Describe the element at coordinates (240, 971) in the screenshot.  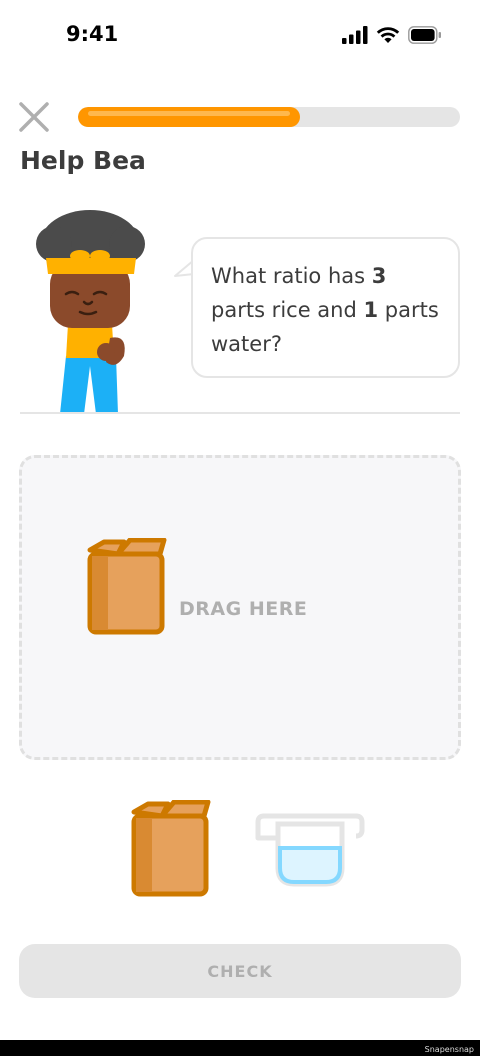
I see `check-button: CHECK` at that location.